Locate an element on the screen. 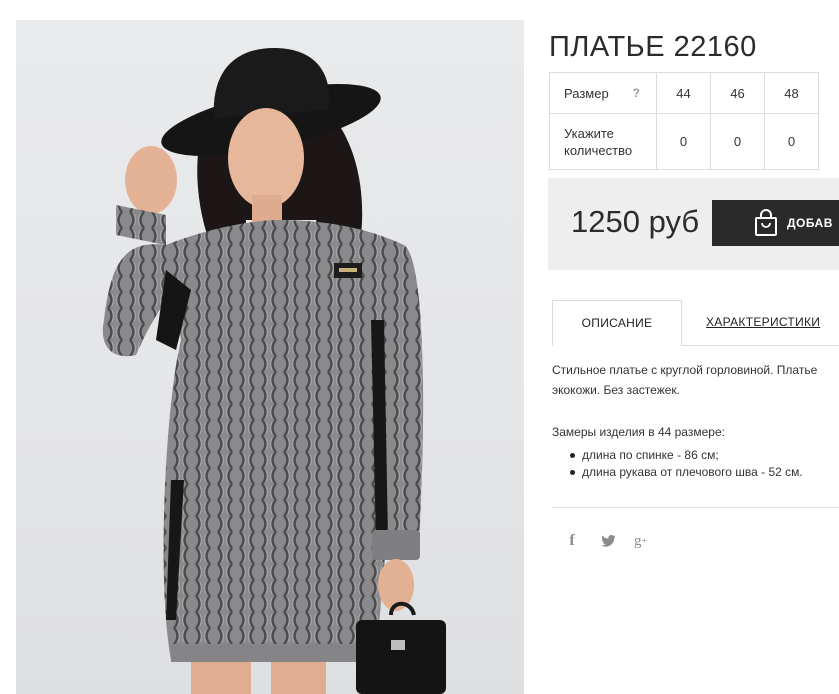 Image resolution: width=839 pixels, height=694 pixels. tab-description: ОПИСАНИЕ is located at coordinates (617, 323).